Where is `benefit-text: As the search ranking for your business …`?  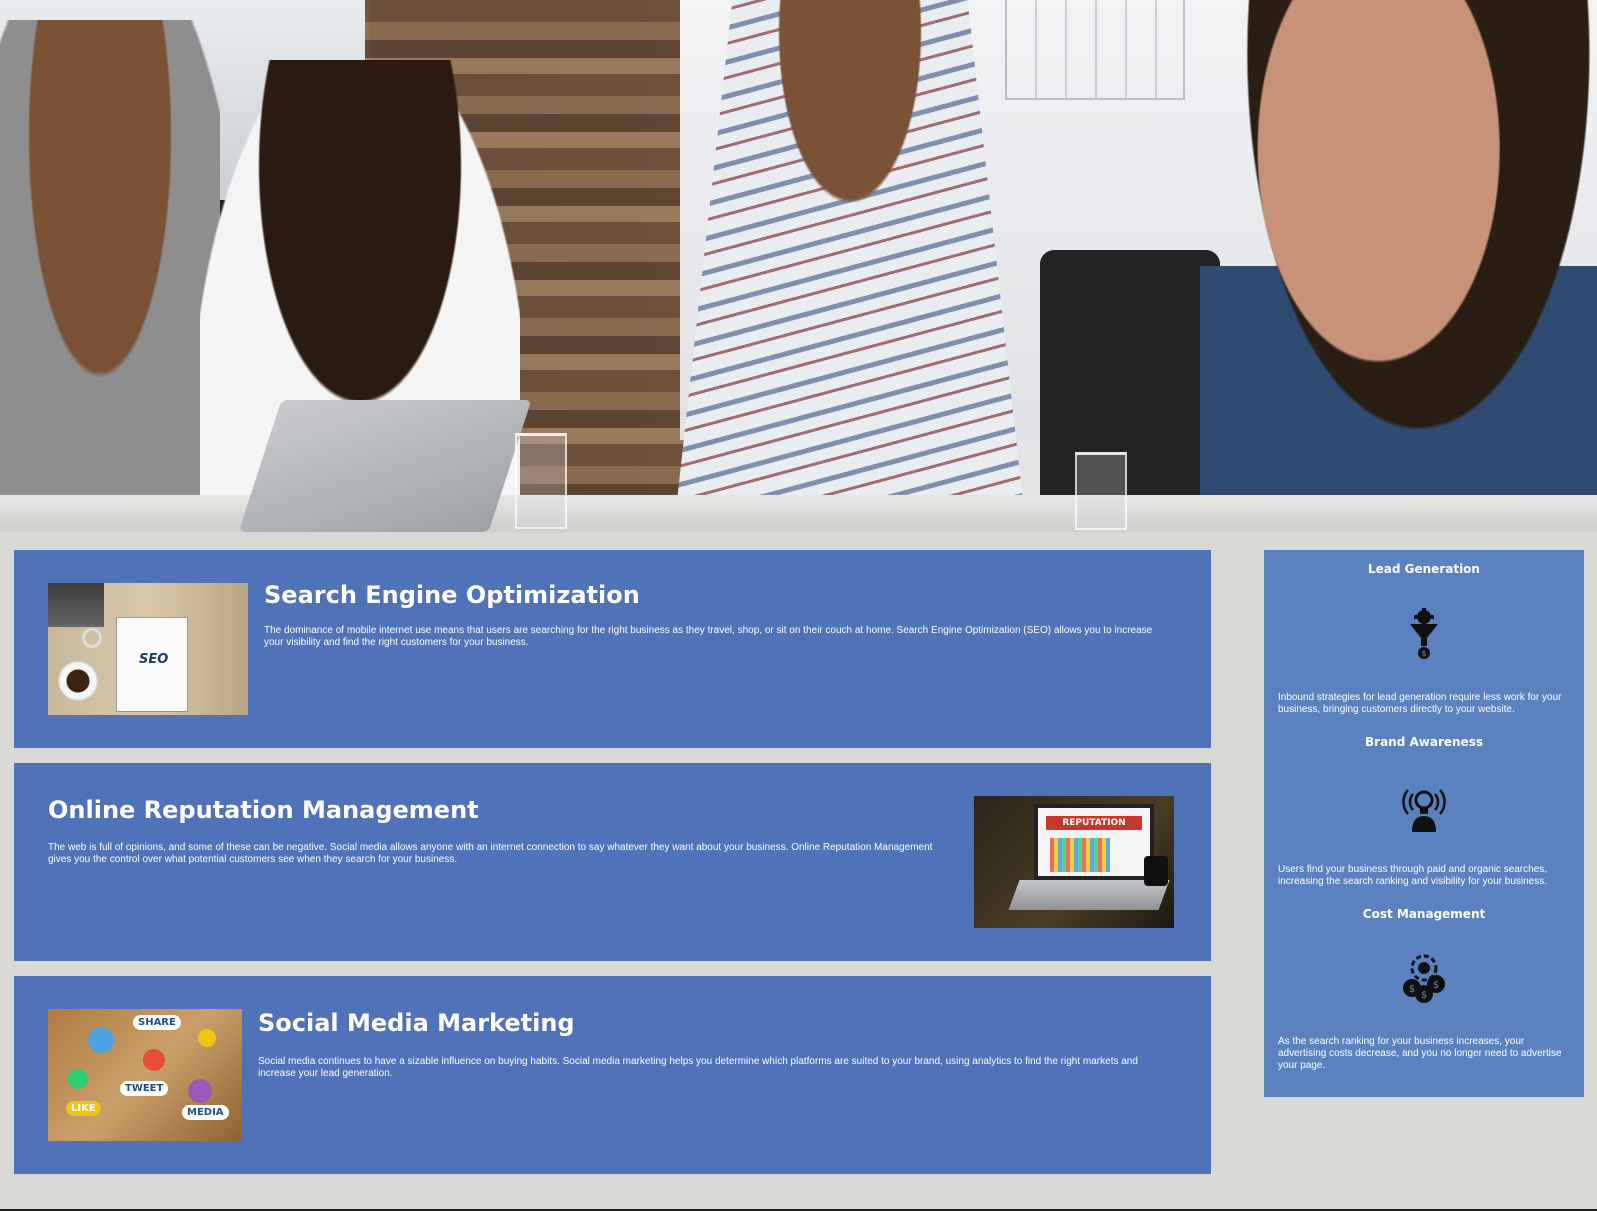 benefit-text: As the search ranking for your business … is located at coordinates (1420, 1053).